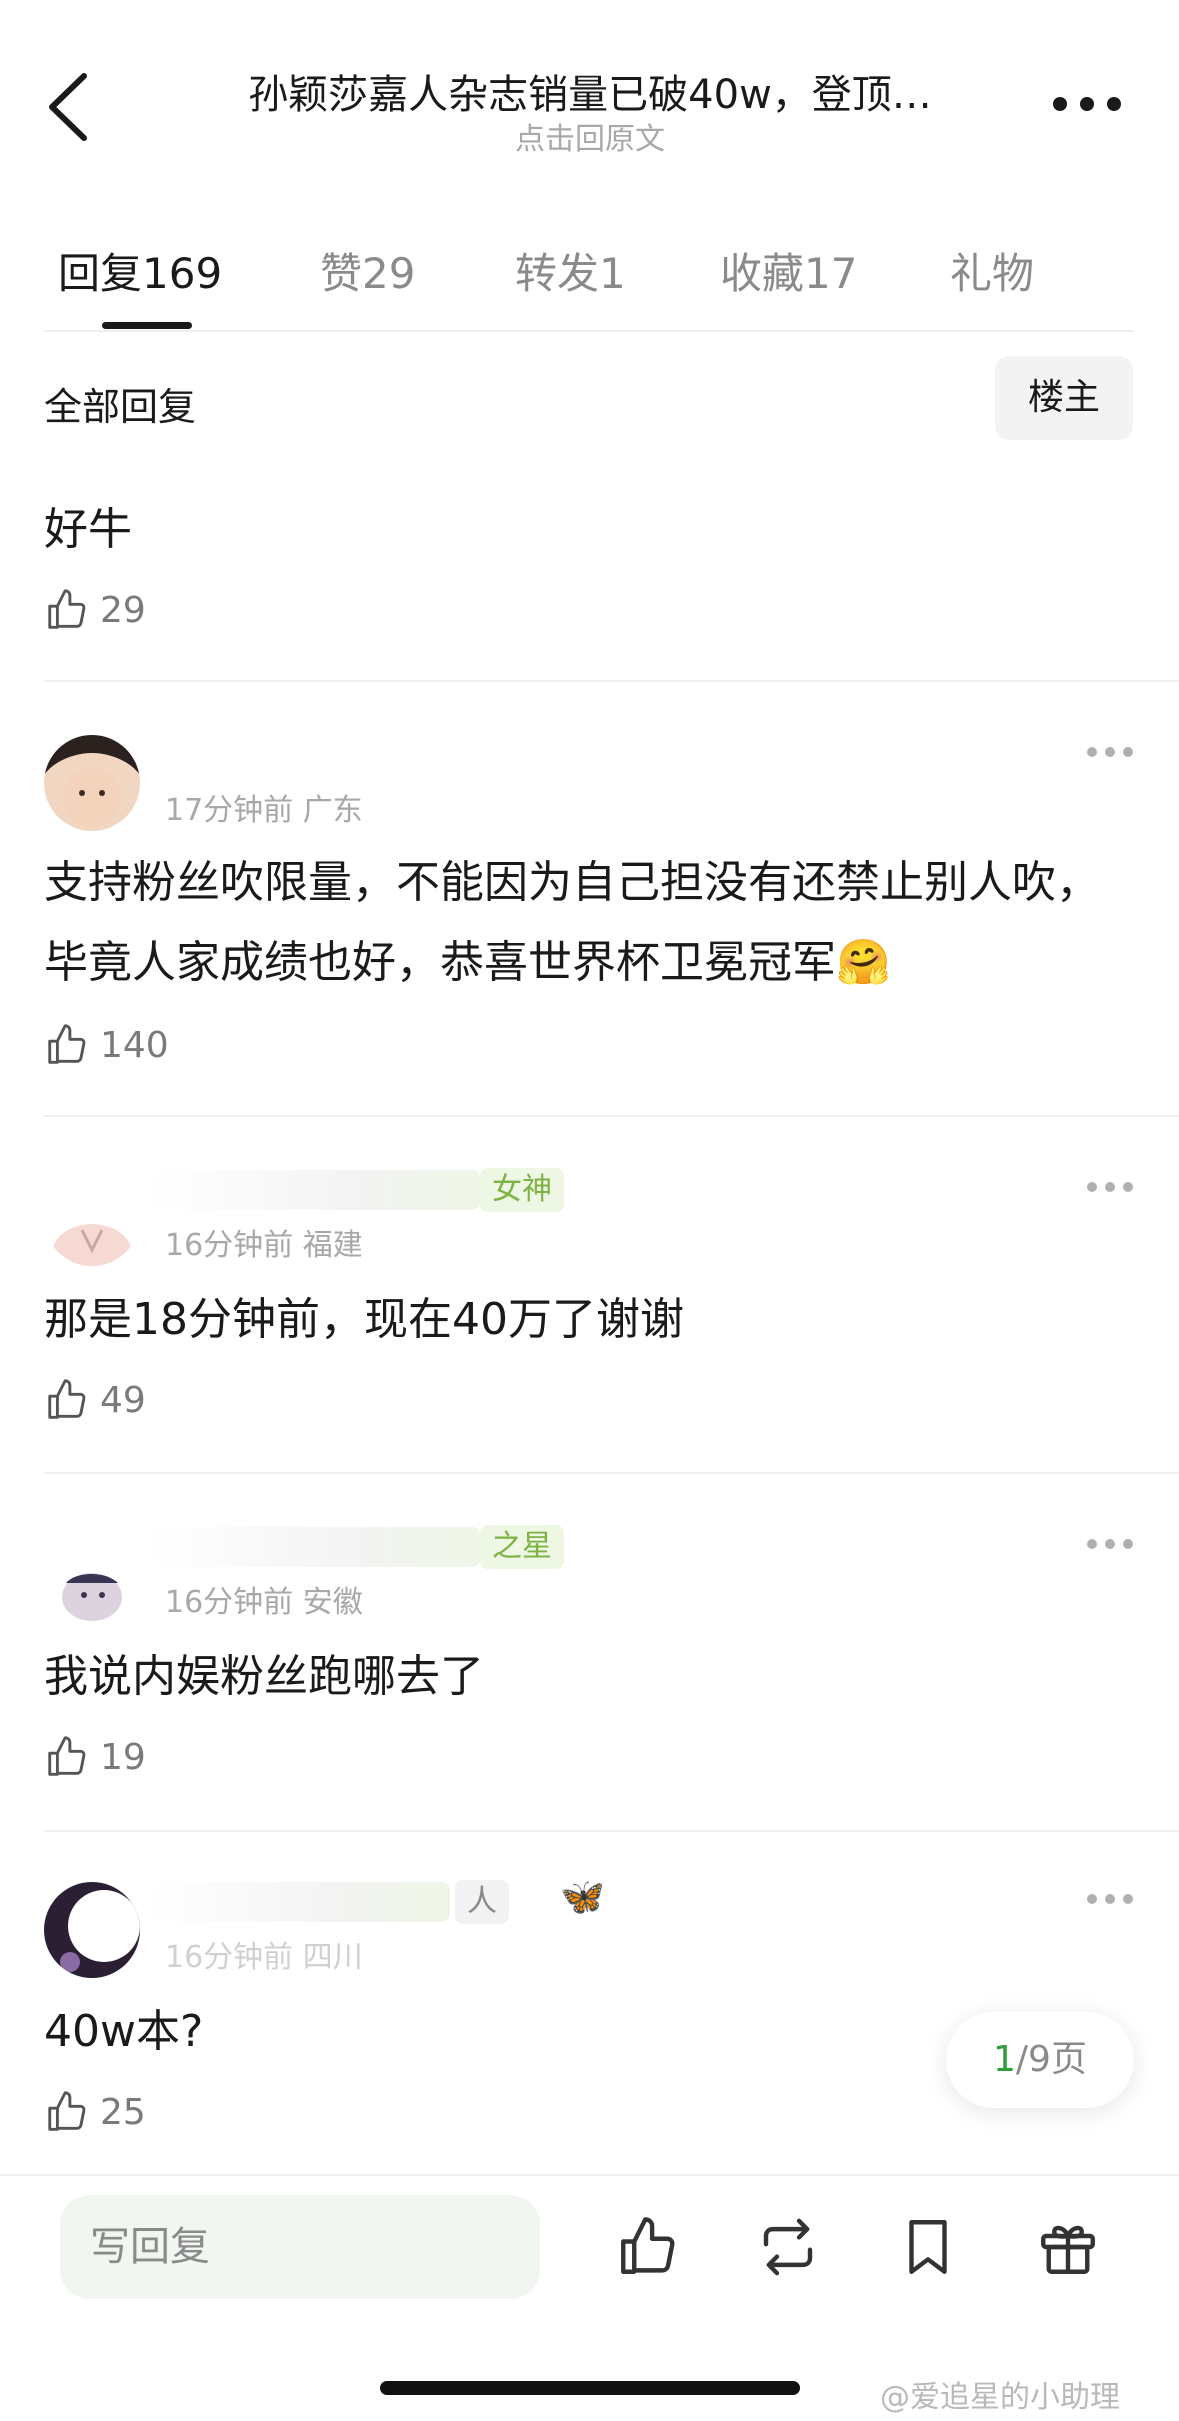 This screenshot has width=1179, height=2421. Describe the element at coordinates (182, 273) in the screenshot. I see `tab-count: 169` at that location.